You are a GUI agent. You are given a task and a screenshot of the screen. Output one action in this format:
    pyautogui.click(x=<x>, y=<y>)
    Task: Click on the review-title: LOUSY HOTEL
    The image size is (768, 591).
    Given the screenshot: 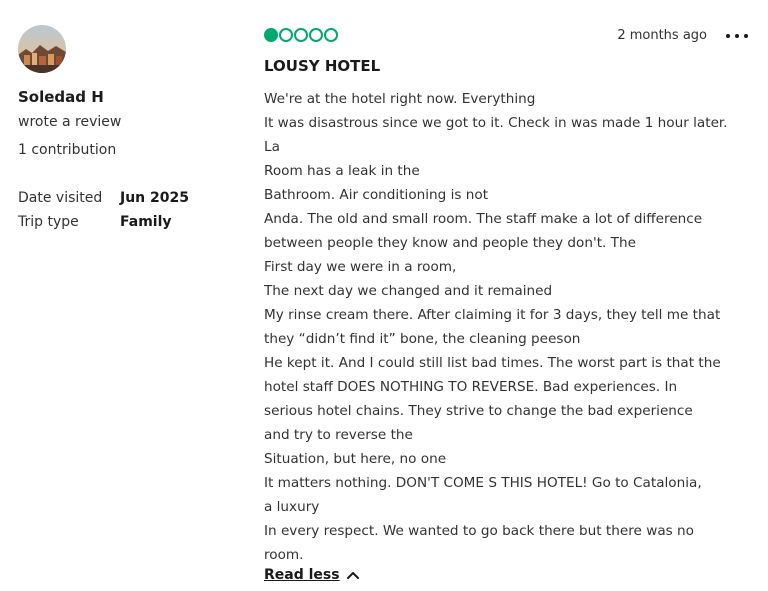 What is the action you would take?
    pyautogui.click(x=322, y=66)
    